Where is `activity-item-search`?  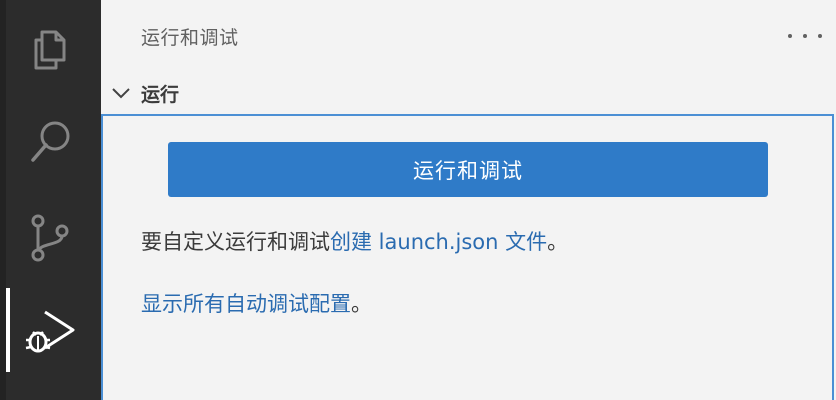 activity-item-search is located at coordinates (50, 142).